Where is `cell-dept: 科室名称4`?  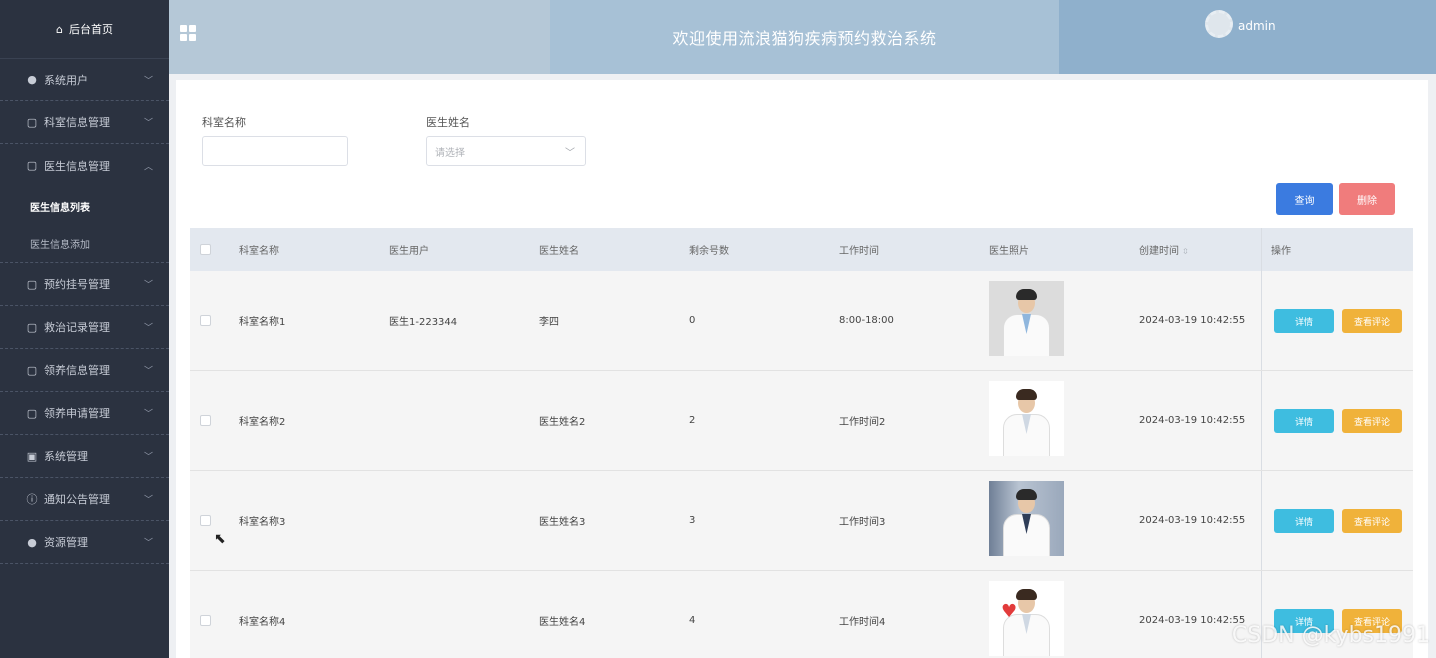
cell-dept: 科室名称4 is located at coordinates (262, 622).